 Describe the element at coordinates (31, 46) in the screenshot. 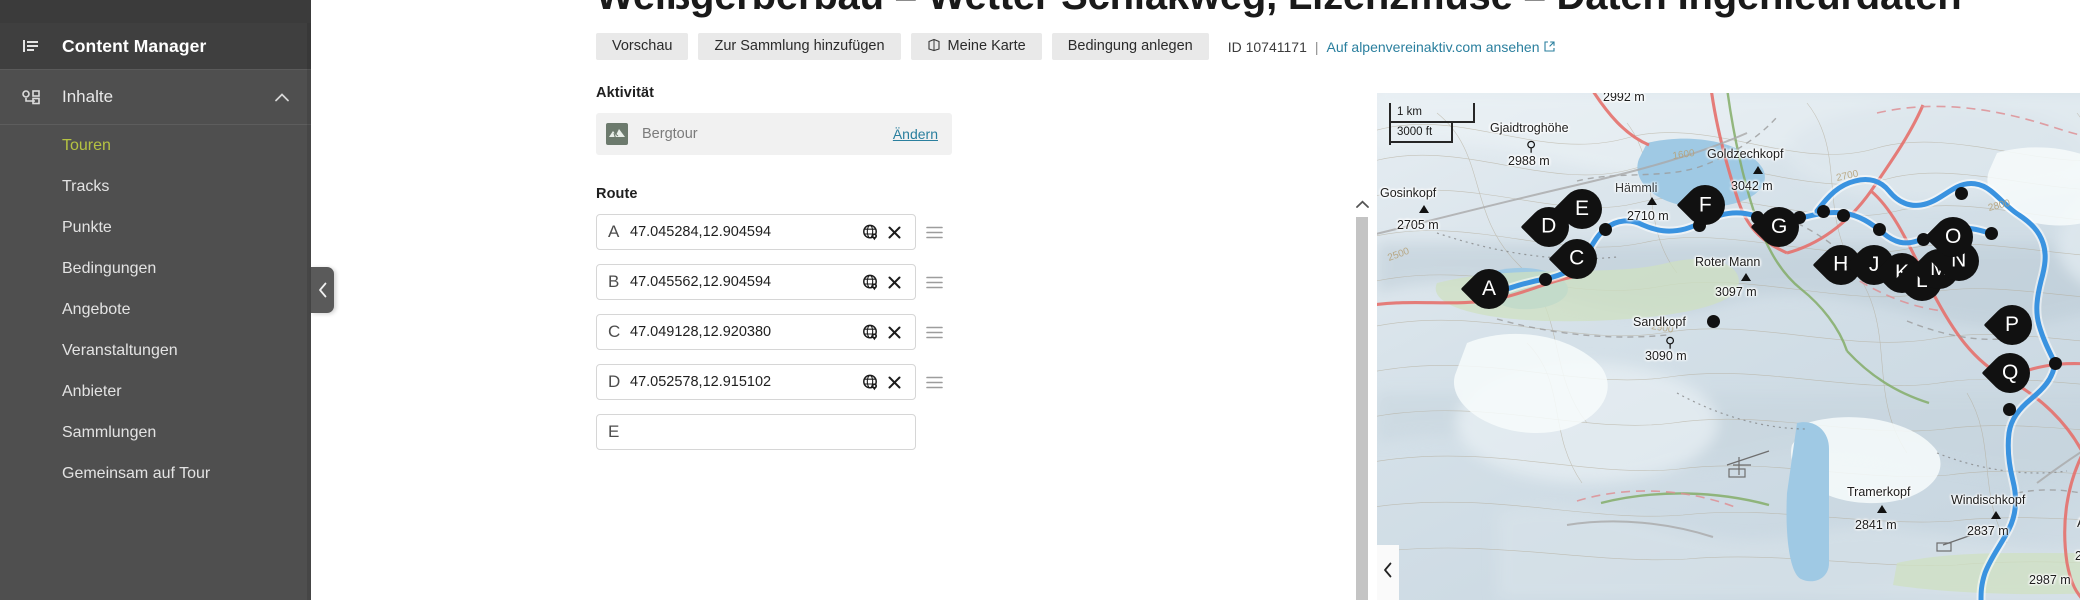

I see `menu-collapse-icon` at that location.